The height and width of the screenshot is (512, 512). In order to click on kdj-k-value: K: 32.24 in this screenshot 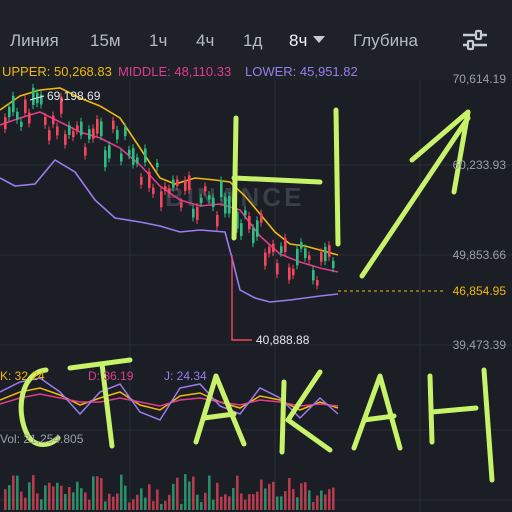, I will do `click(22, 376)`.